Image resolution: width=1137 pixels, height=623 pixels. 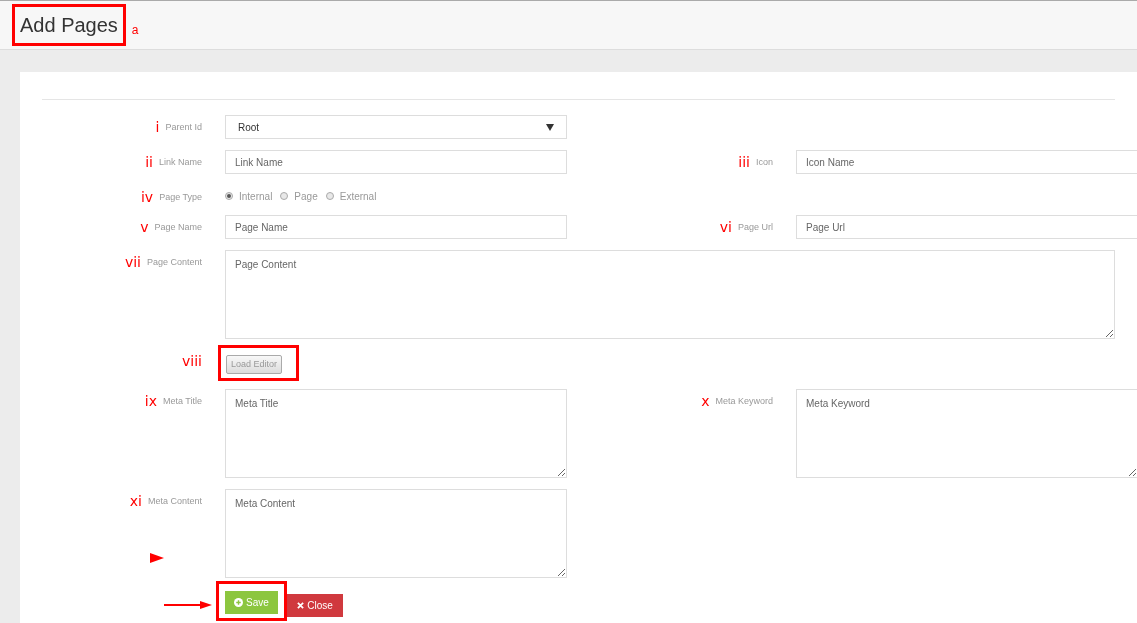 I want to click on annotation-marker: viii, so click(x=192, y=361).